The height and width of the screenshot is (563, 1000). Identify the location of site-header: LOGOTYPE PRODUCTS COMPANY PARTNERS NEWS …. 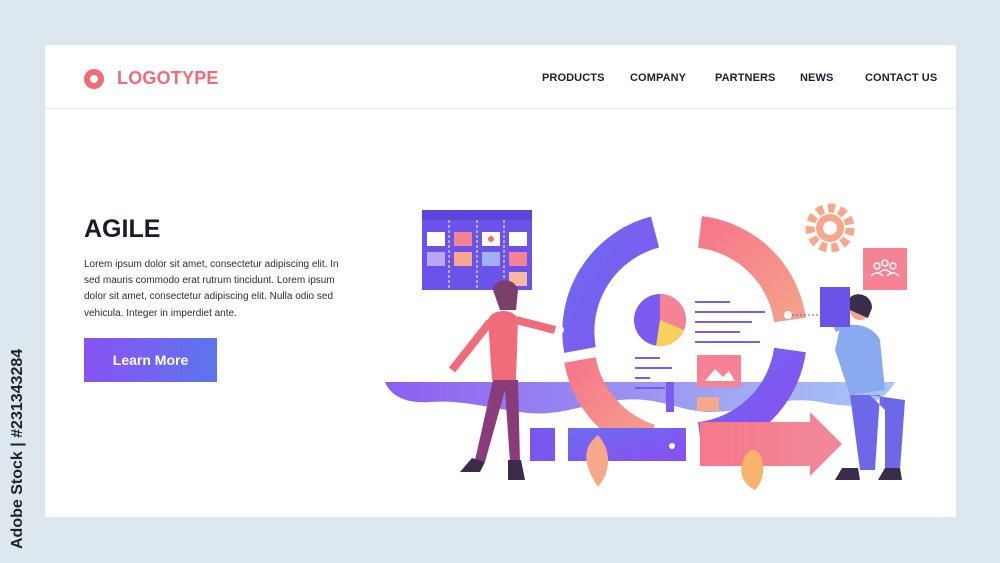
(500, 77).